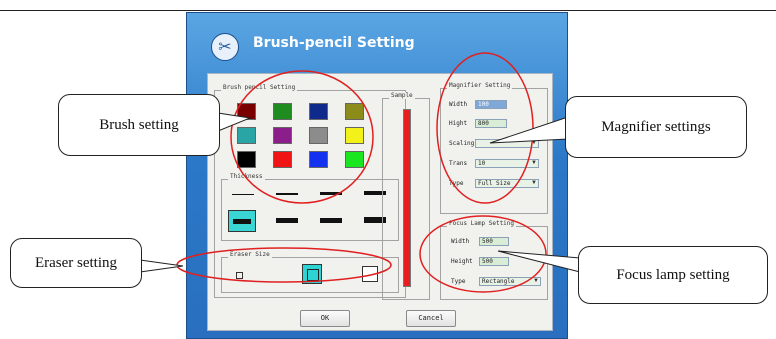  Describe the element at coordinates (302, 137) in the screenshot. I see `brush-highlight-ellipse` at that location.